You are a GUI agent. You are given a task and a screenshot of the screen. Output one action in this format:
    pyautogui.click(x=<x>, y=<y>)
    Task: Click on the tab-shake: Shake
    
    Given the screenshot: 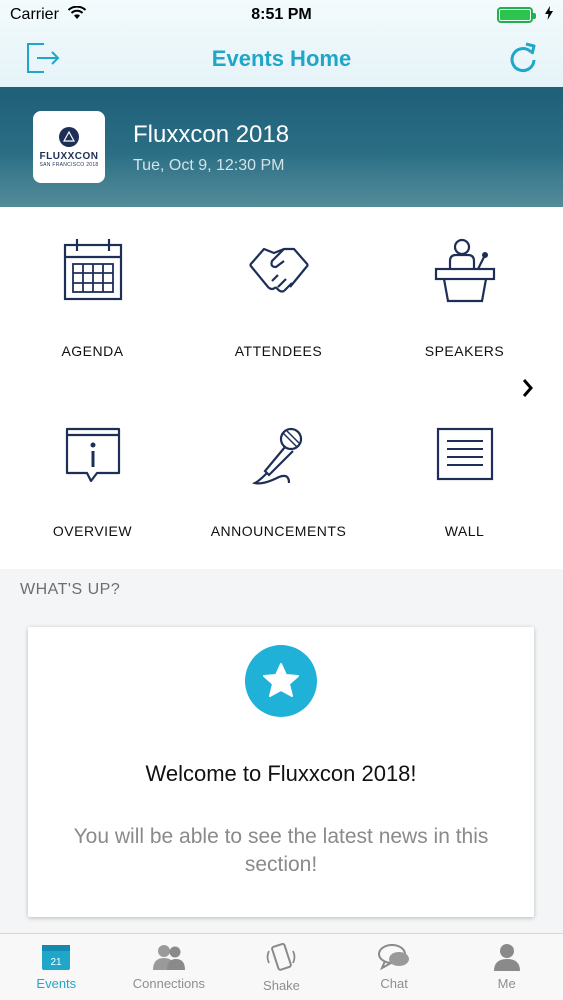 What is the action you would take?
    pyautogui.click(x=281, y=967)
    